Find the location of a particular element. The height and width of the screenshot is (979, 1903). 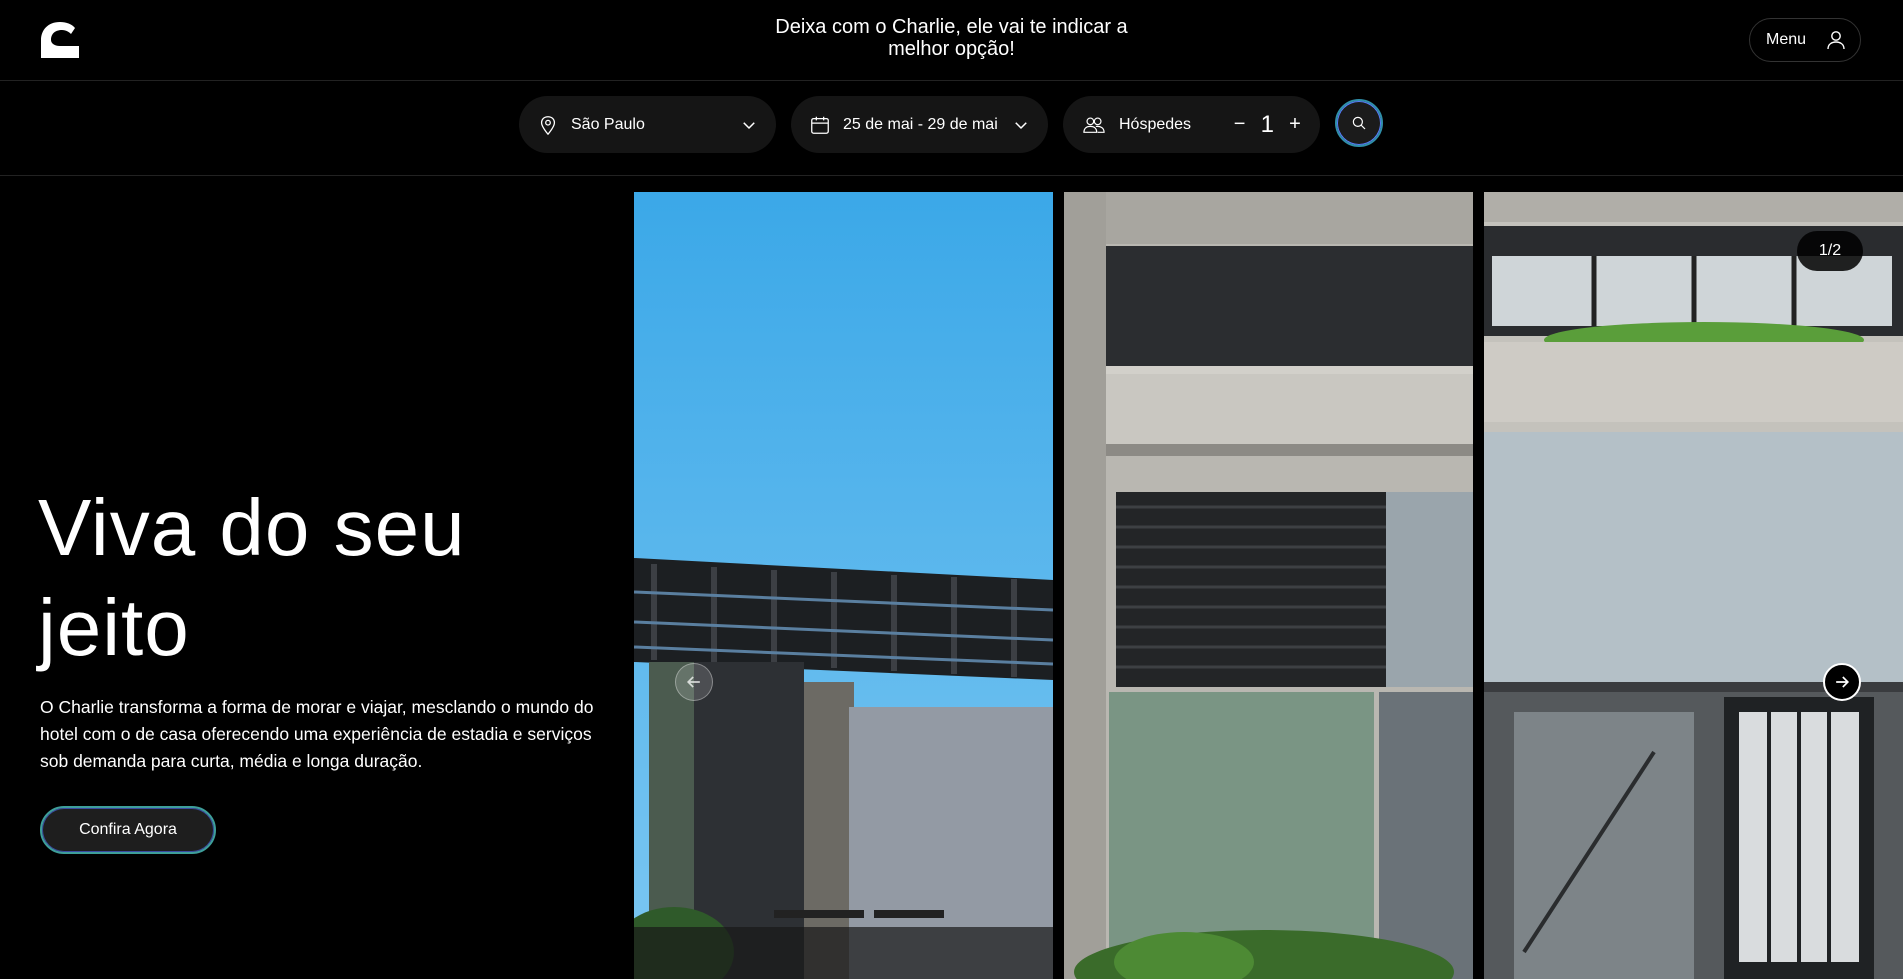

location-select: São Paulo is located at coordinates (647, 124).